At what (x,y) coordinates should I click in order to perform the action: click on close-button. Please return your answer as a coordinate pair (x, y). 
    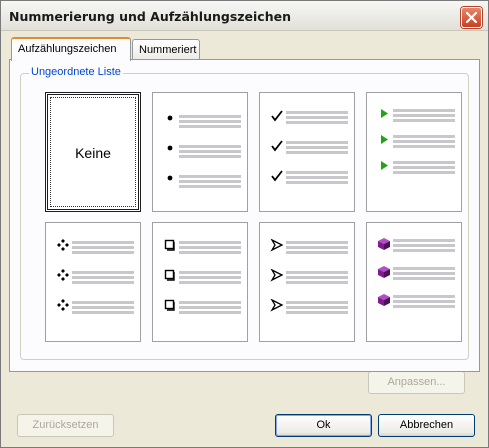
    Looking at the image, I should click on (471, 17).